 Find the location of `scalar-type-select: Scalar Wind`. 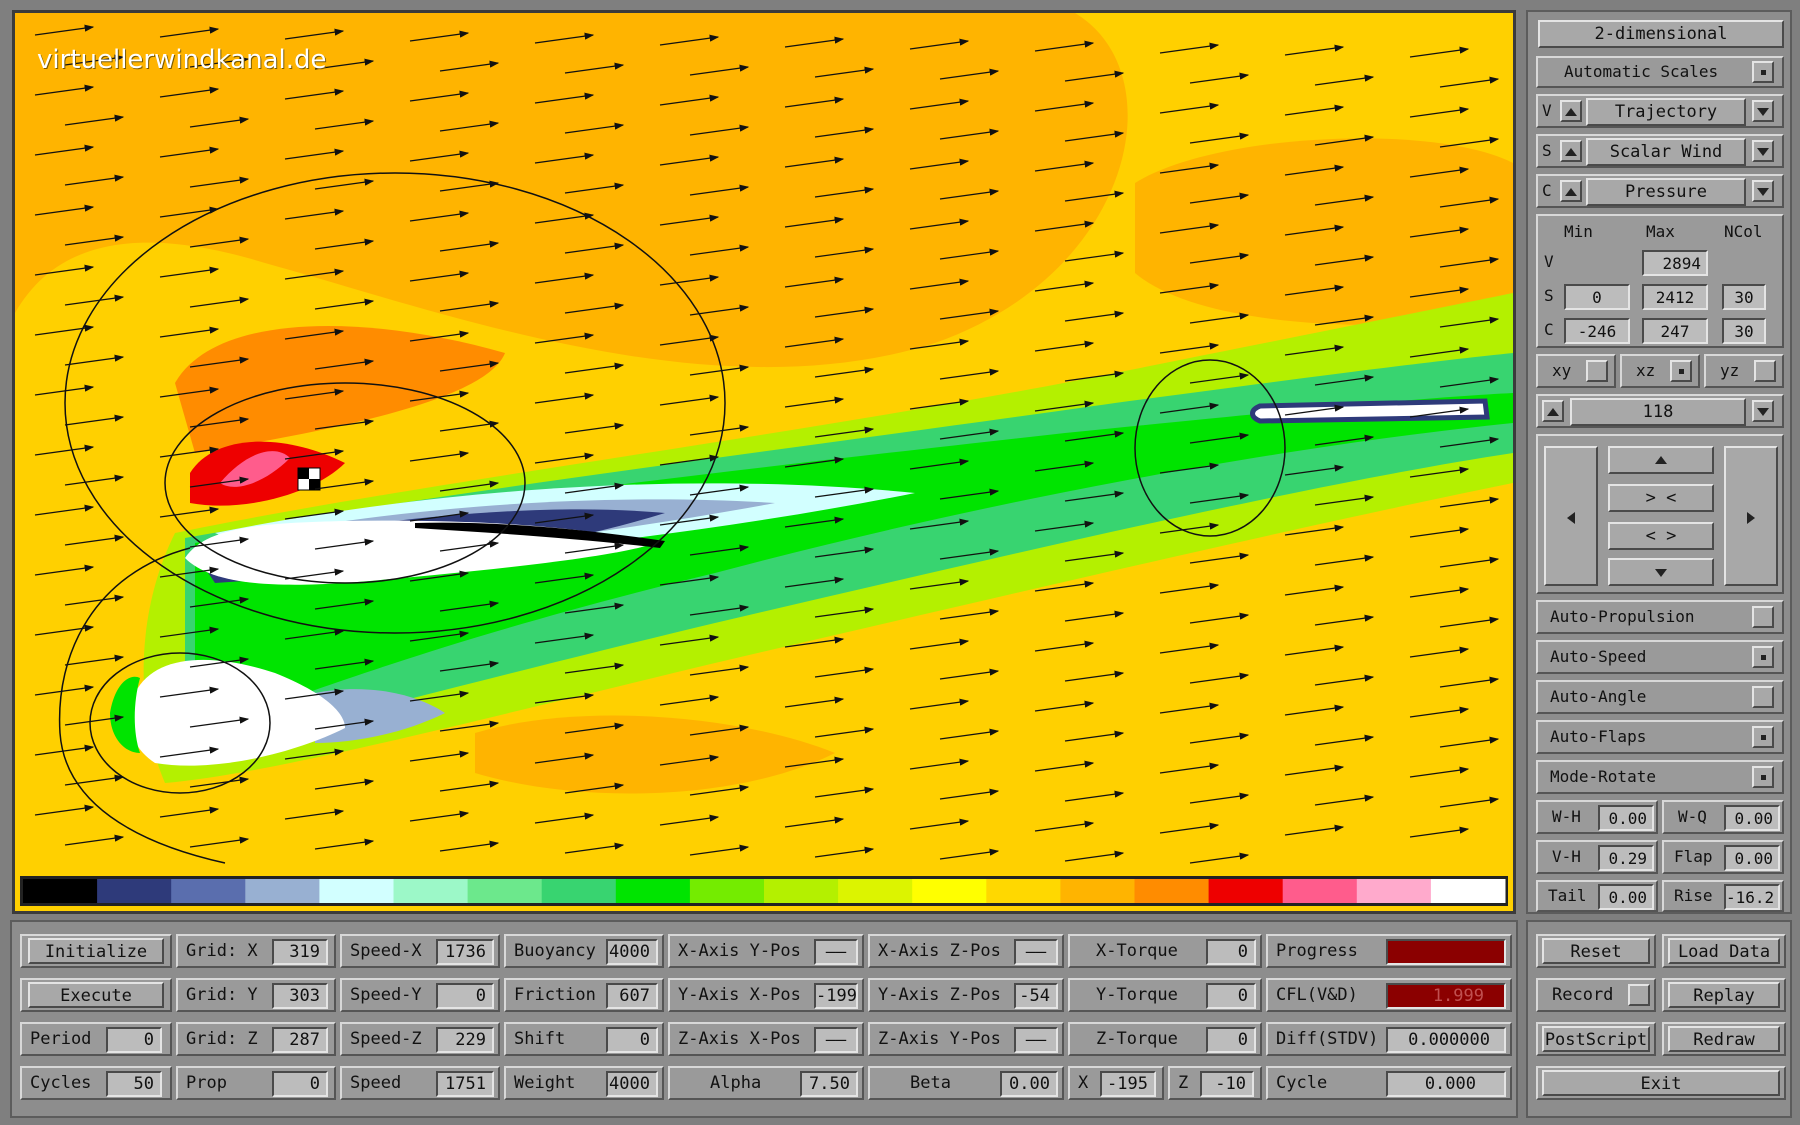

scalar-type-select: Scalar Wind is located at coordinates (1666, 152).